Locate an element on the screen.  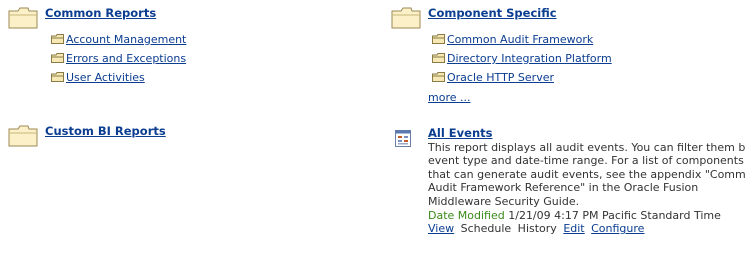
directory-integration-platform-link: Directory Integration Platform is located at coordinates (529, 58).